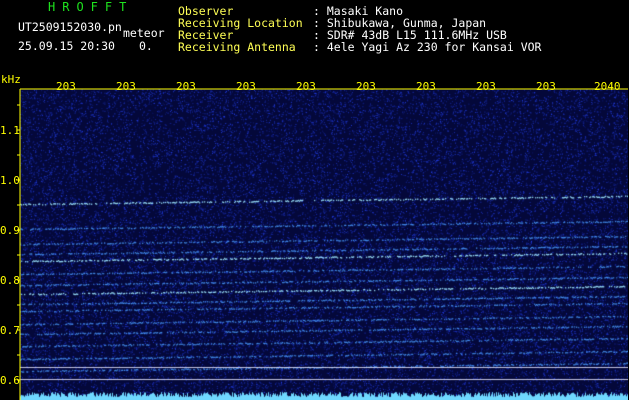 The height and width of the screenshot is (400, 629). I want to click on freq-tick-label: 0.6, so click(10, 380).